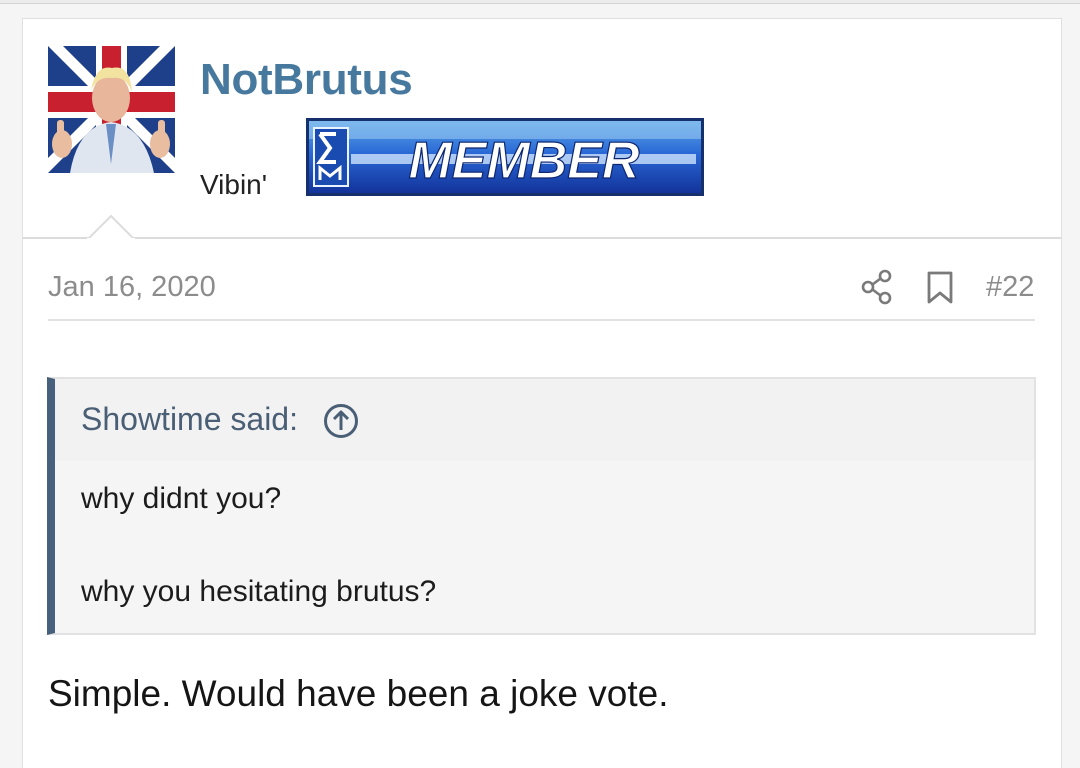 Image resolution: width=1080 pixels, height=768 pixels. I want to click on quote-line: why didnt you?, so click(181, 498).